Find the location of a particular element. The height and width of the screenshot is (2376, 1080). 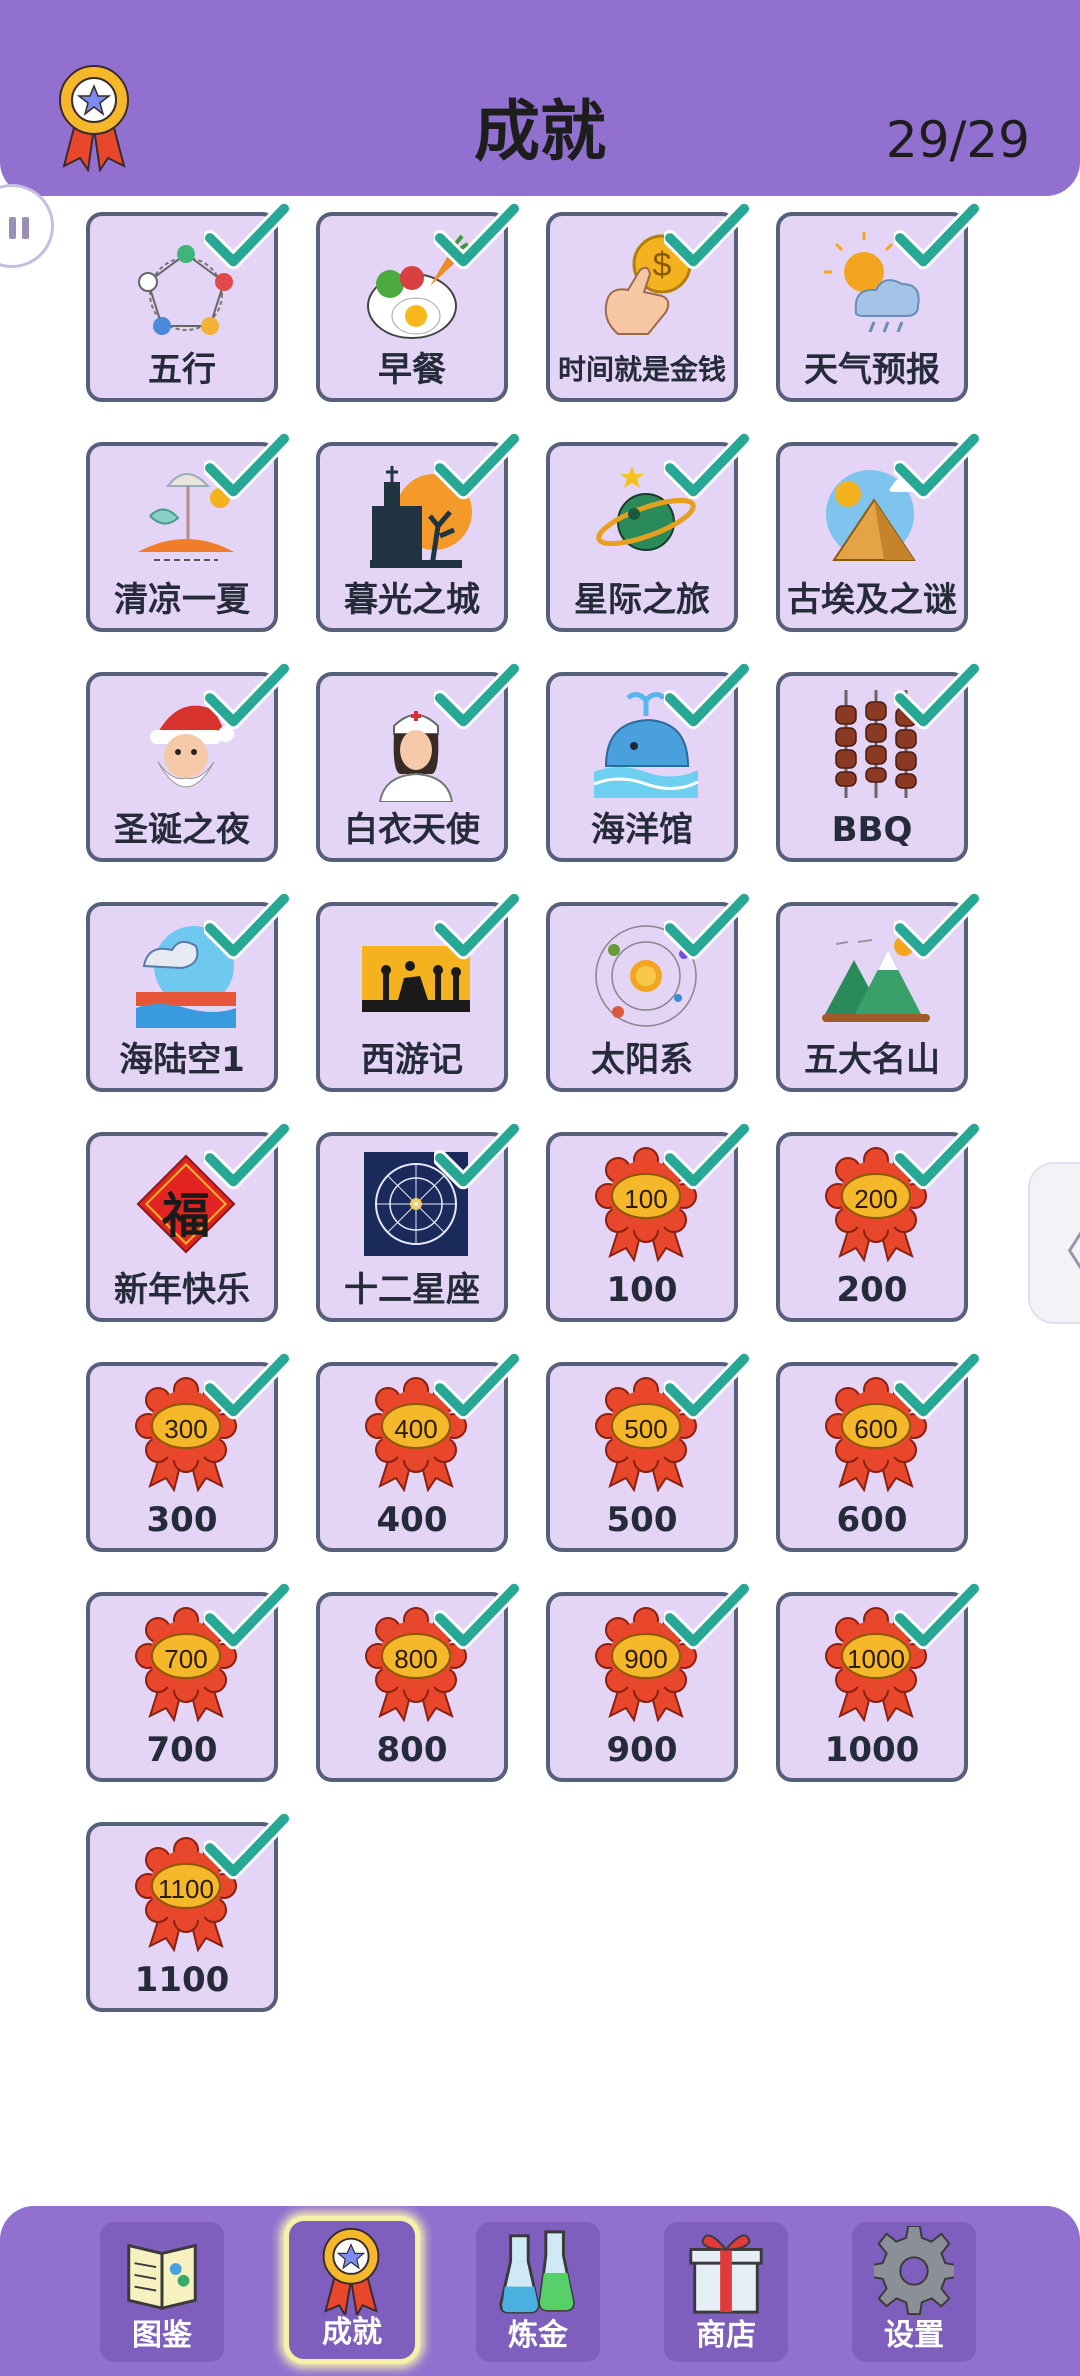

achievement-label: 清凉一夏 is located at coordinates (182, 600).